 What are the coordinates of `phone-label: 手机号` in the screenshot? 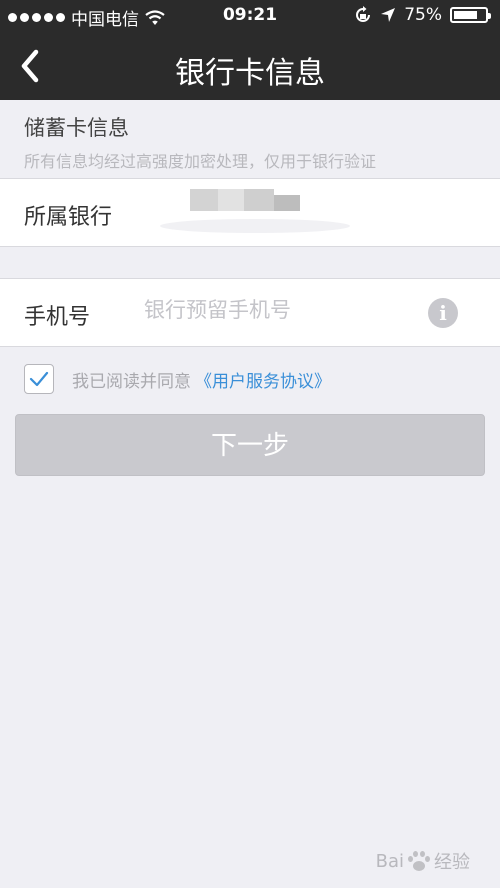 It's located at (57, 317).